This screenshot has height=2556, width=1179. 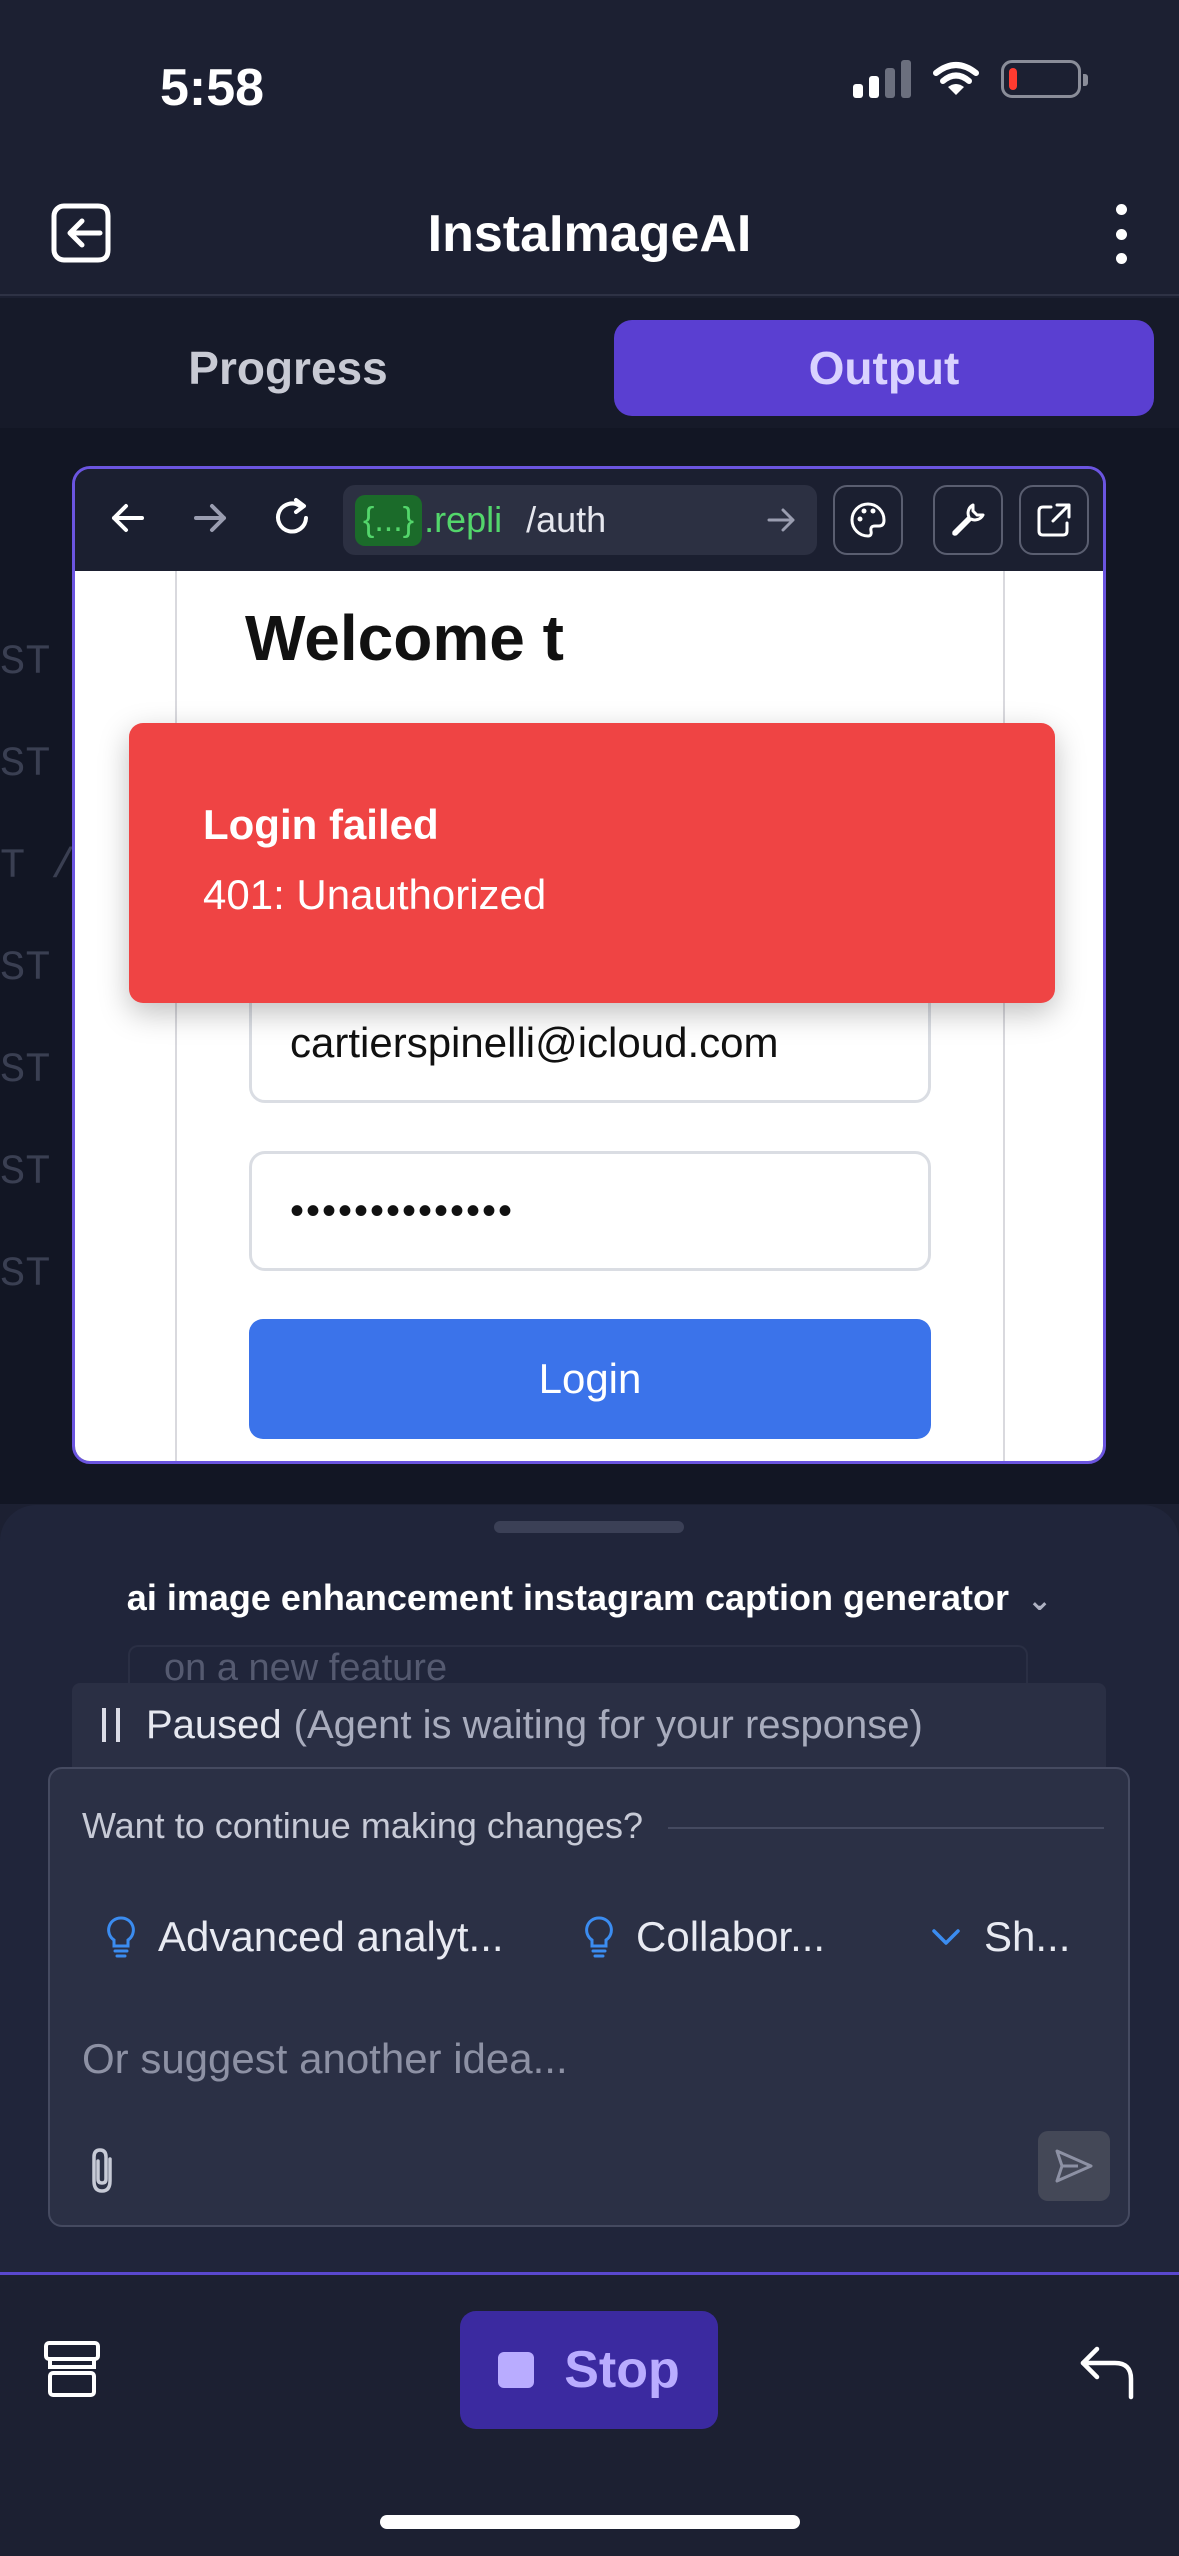 I want to click on url-bar: {...} .repli /auth, so click(x=580, y=520).